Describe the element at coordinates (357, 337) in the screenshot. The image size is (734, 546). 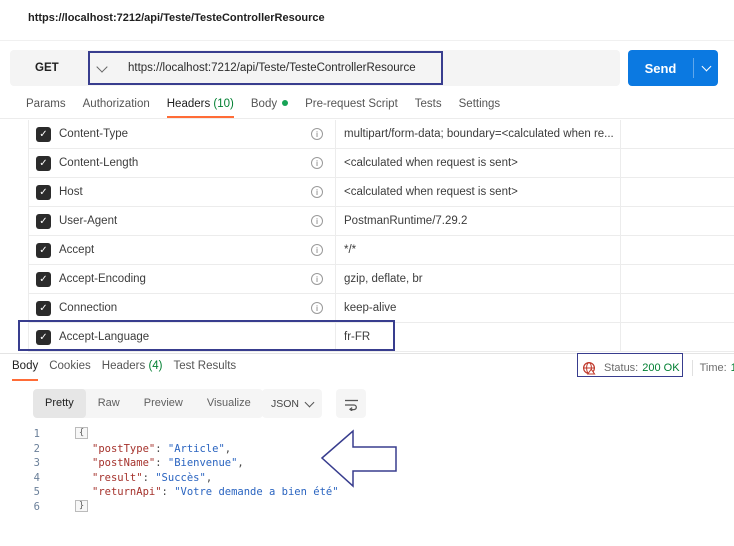
I see `header-value: fr-FR` at that location.